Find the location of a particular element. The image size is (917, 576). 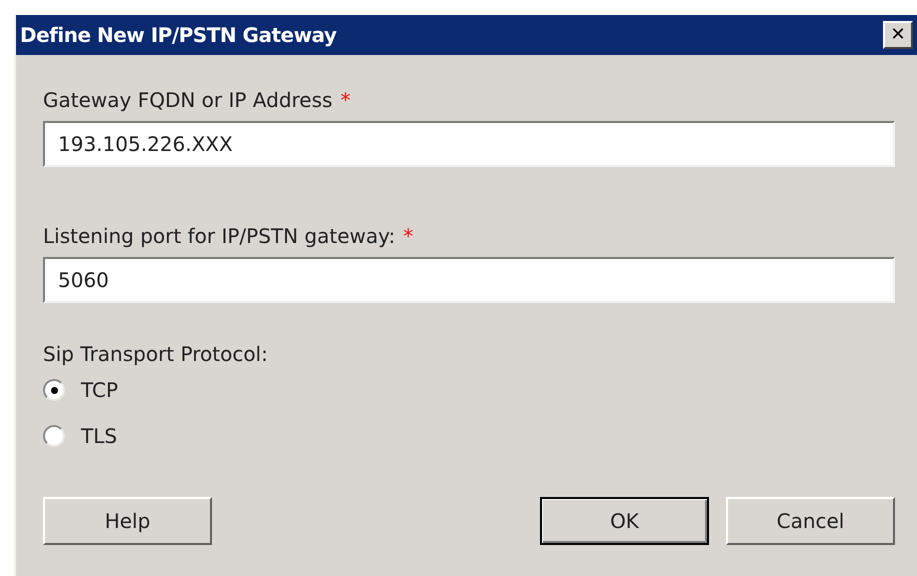

text-field: 193.105.226.XXX is located at coordinates (469, 144).